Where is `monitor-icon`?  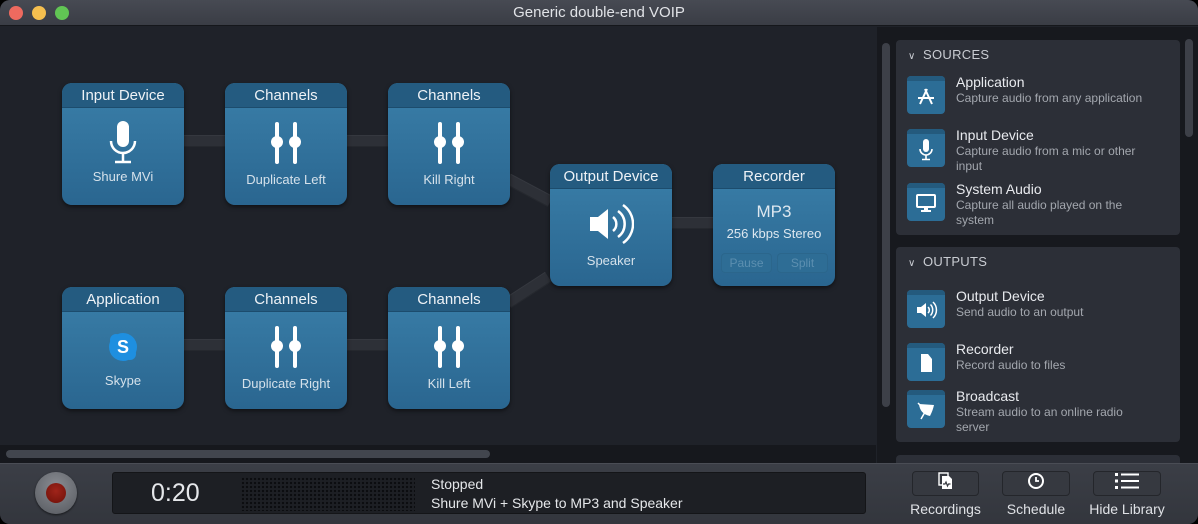
monitor-icon is located at coordinates (926, 202).